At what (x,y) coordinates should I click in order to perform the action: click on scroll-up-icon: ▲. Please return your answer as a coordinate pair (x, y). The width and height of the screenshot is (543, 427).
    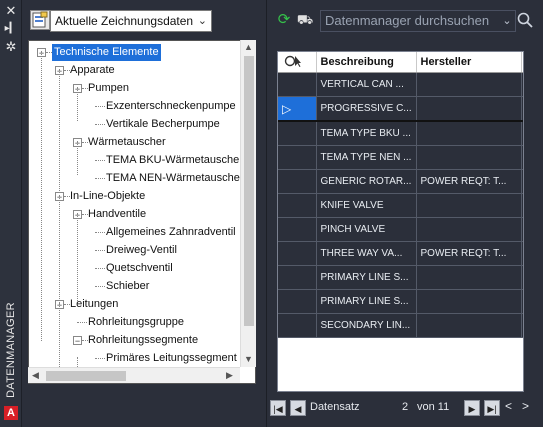
    Looking at the image, I should click on (248, 47).